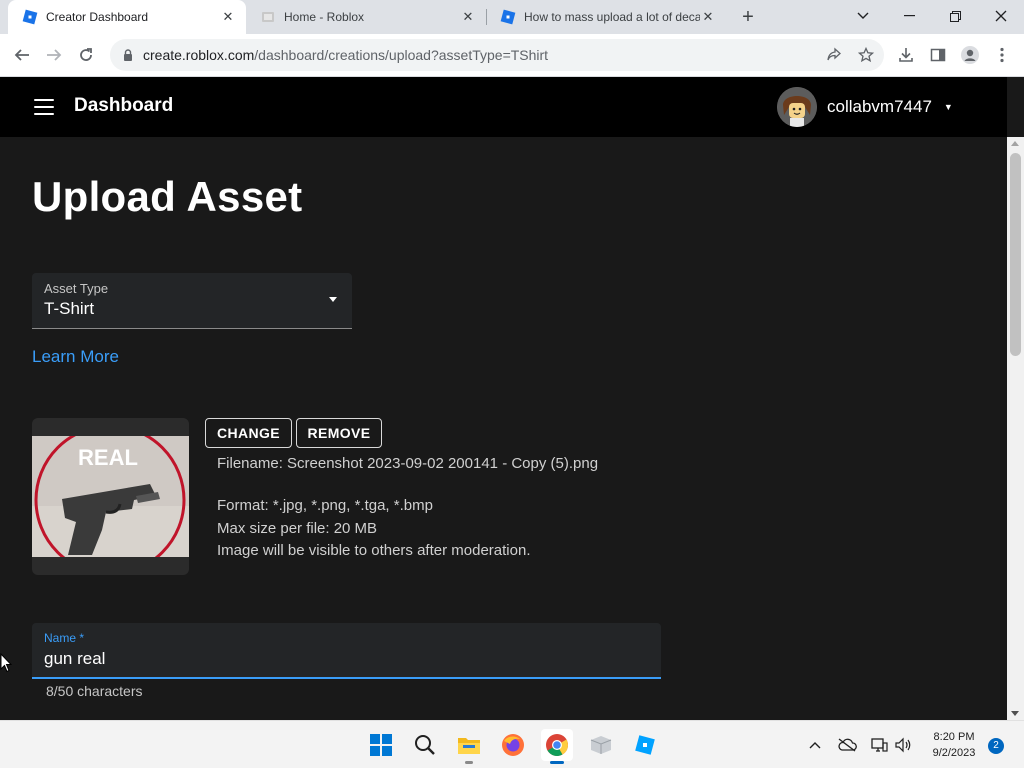 The height and width of the screenshot is (768, 1024). I want to click on new-tab-plus-icon: +, so click(748, 17).